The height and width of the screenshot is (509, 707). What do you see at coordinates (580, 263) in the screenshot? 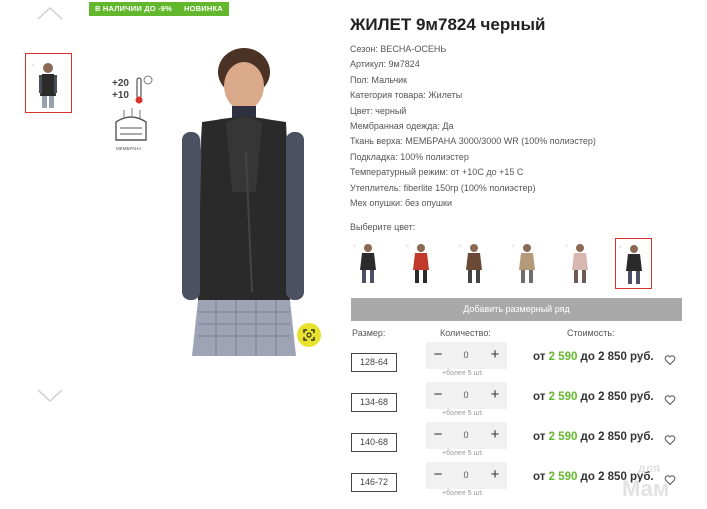
I see `color-swatch-pink-jacket: ☼` at bounding box center [580, 263].